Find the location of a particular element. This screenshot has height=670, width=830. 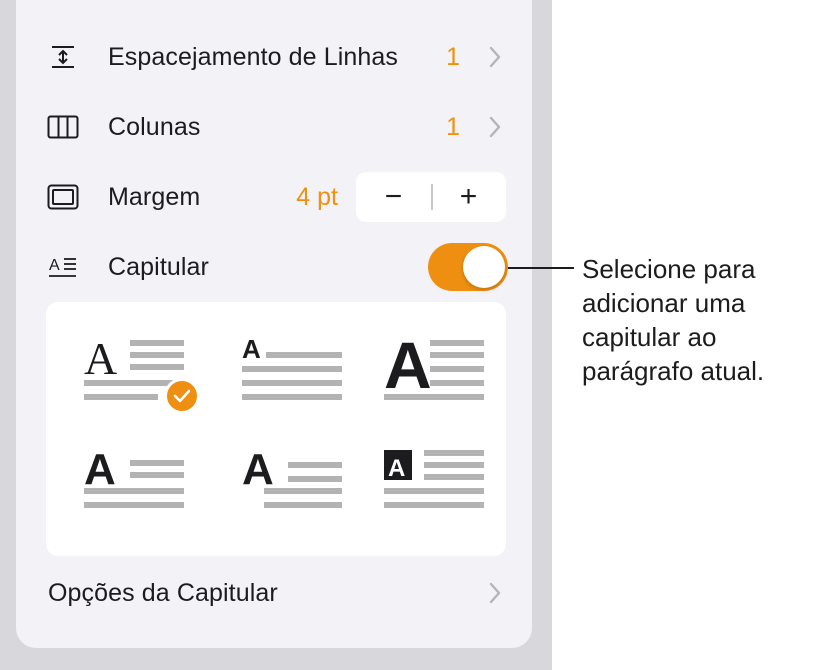

drop-cap-style-bold: A is located at coordinates (136, 482).